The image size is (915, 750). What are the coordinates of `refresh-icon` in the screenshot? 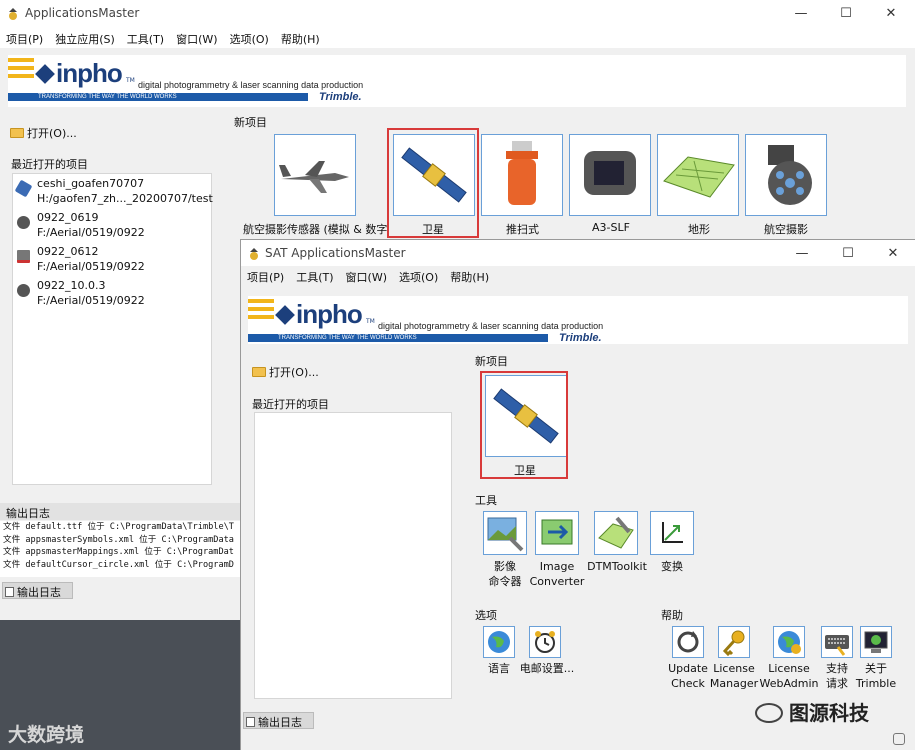 It's located at (688, 642).